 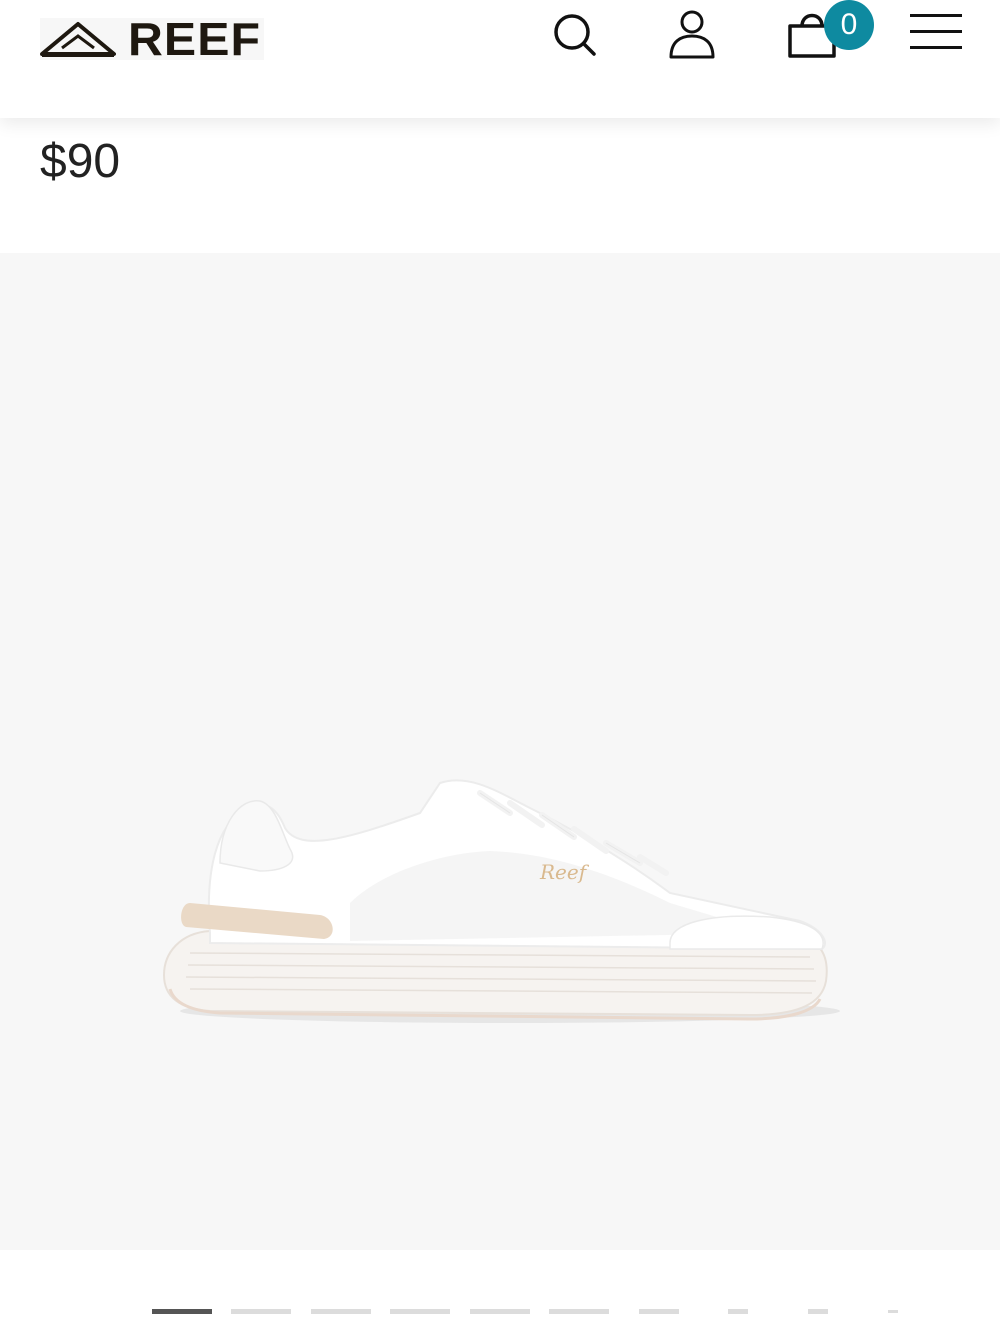 What do you see at coordinates (564, 872) in the screenshot?
I see `shoe-logo-text: Reef` at bounding box center [564, 872].